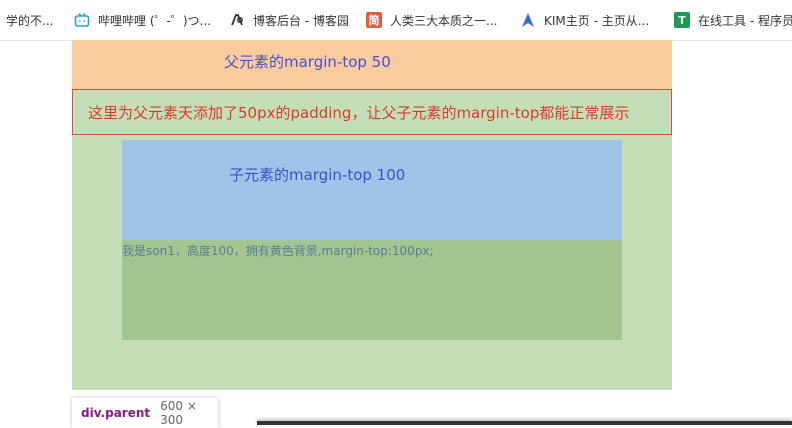 The height and width of the screenshot is (428, 792). What do you see at coordinates (372, 190) in the screenshot?
I see `son-margin-highlight: 子元素的margin-top 100` at bounding box center [372, 190].